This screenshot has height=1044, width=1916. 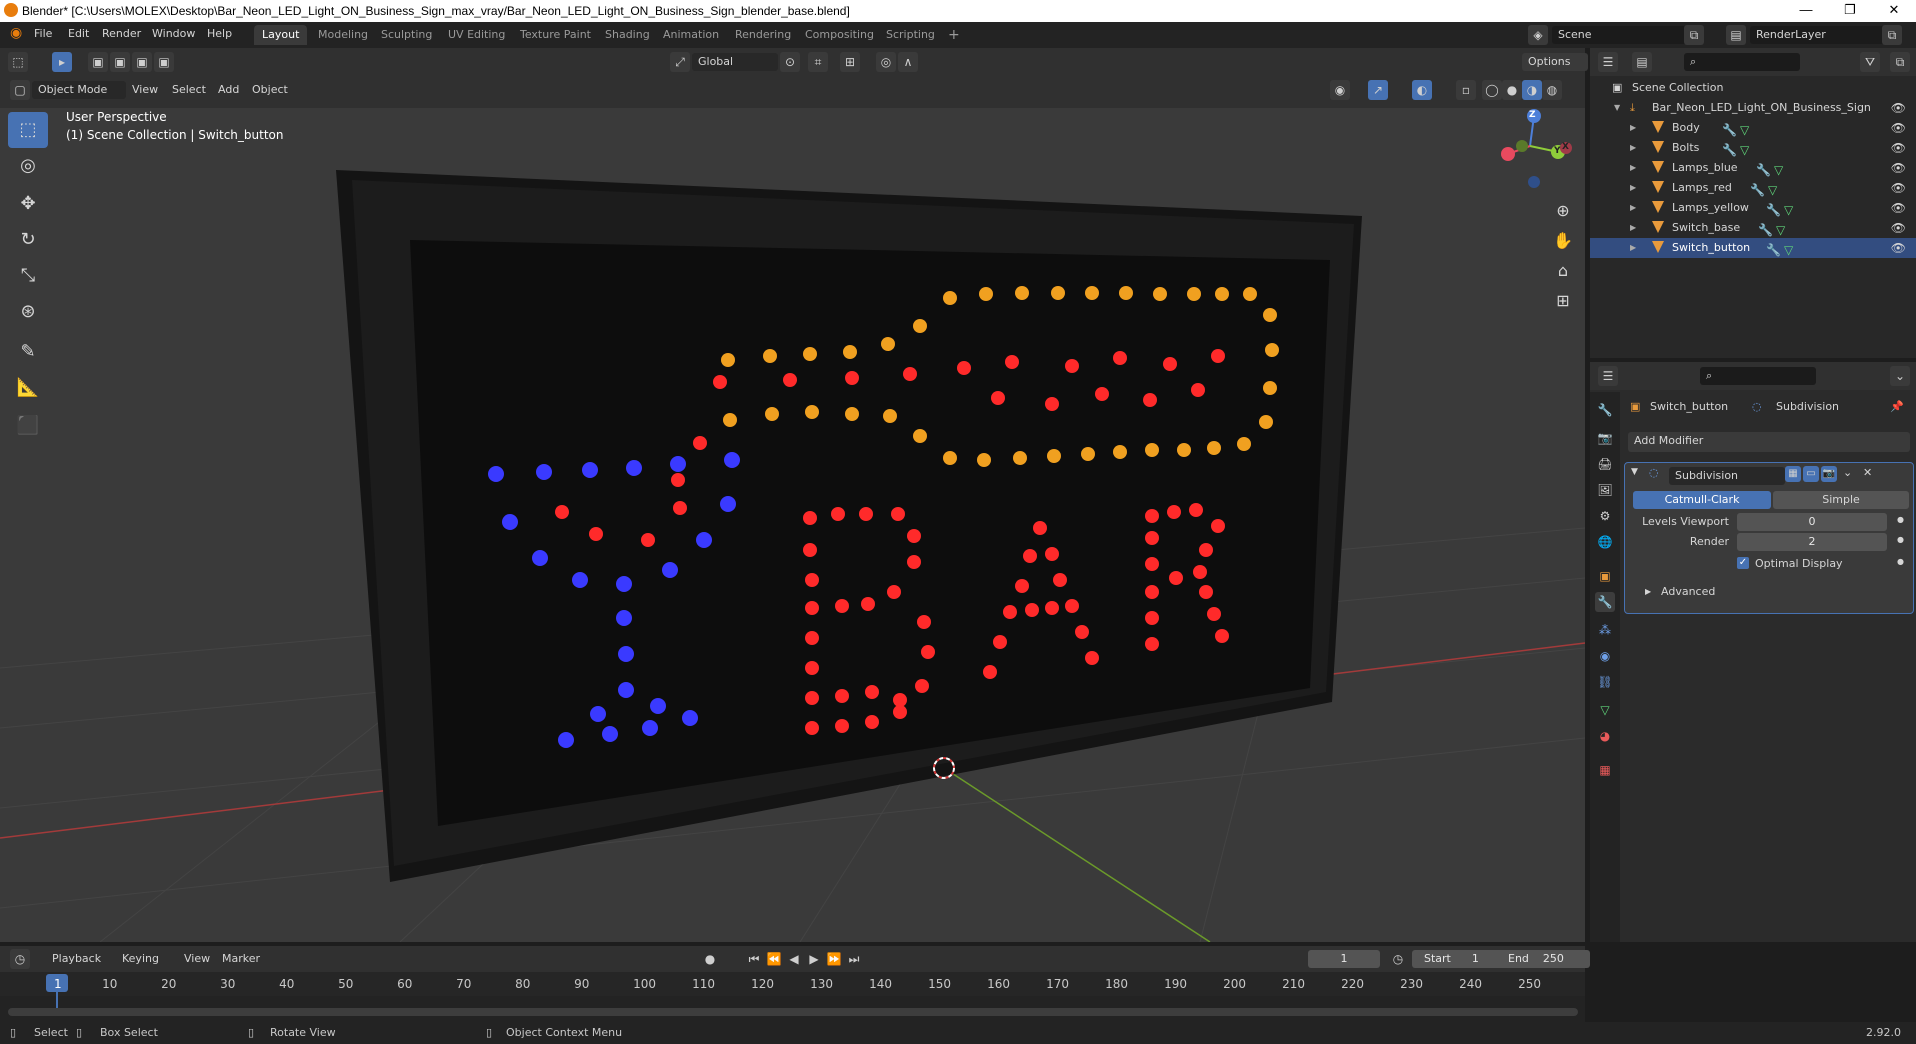 What do you see at coordinates (1617, 108) in the screenshot?
I see `collapse-triangle-icon: ▼` at bounding box center [1617, 108].